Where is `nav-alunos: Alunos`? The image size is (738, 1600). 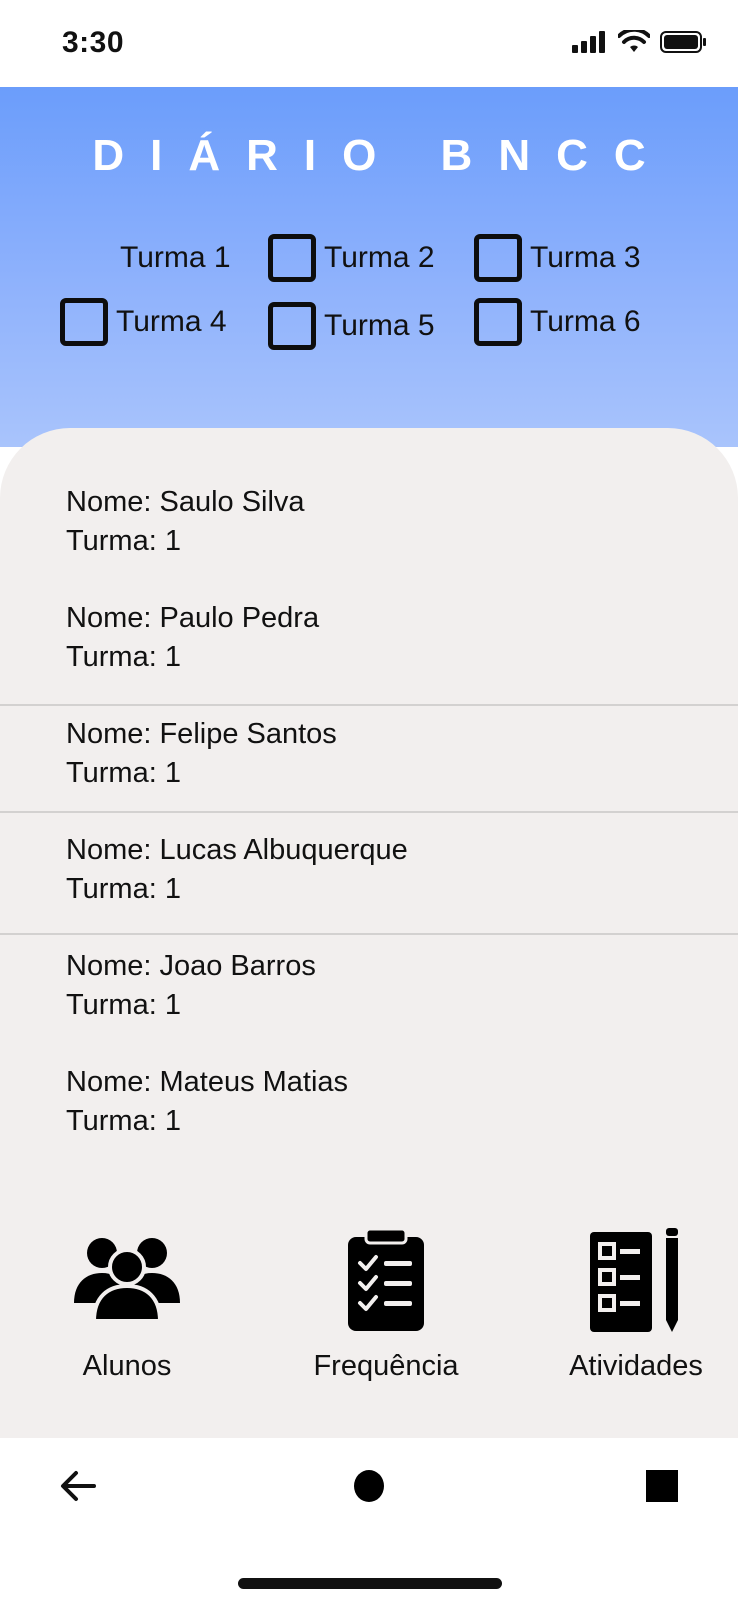 nav-alunos: Alunos is located at coordinates (127, 1304).